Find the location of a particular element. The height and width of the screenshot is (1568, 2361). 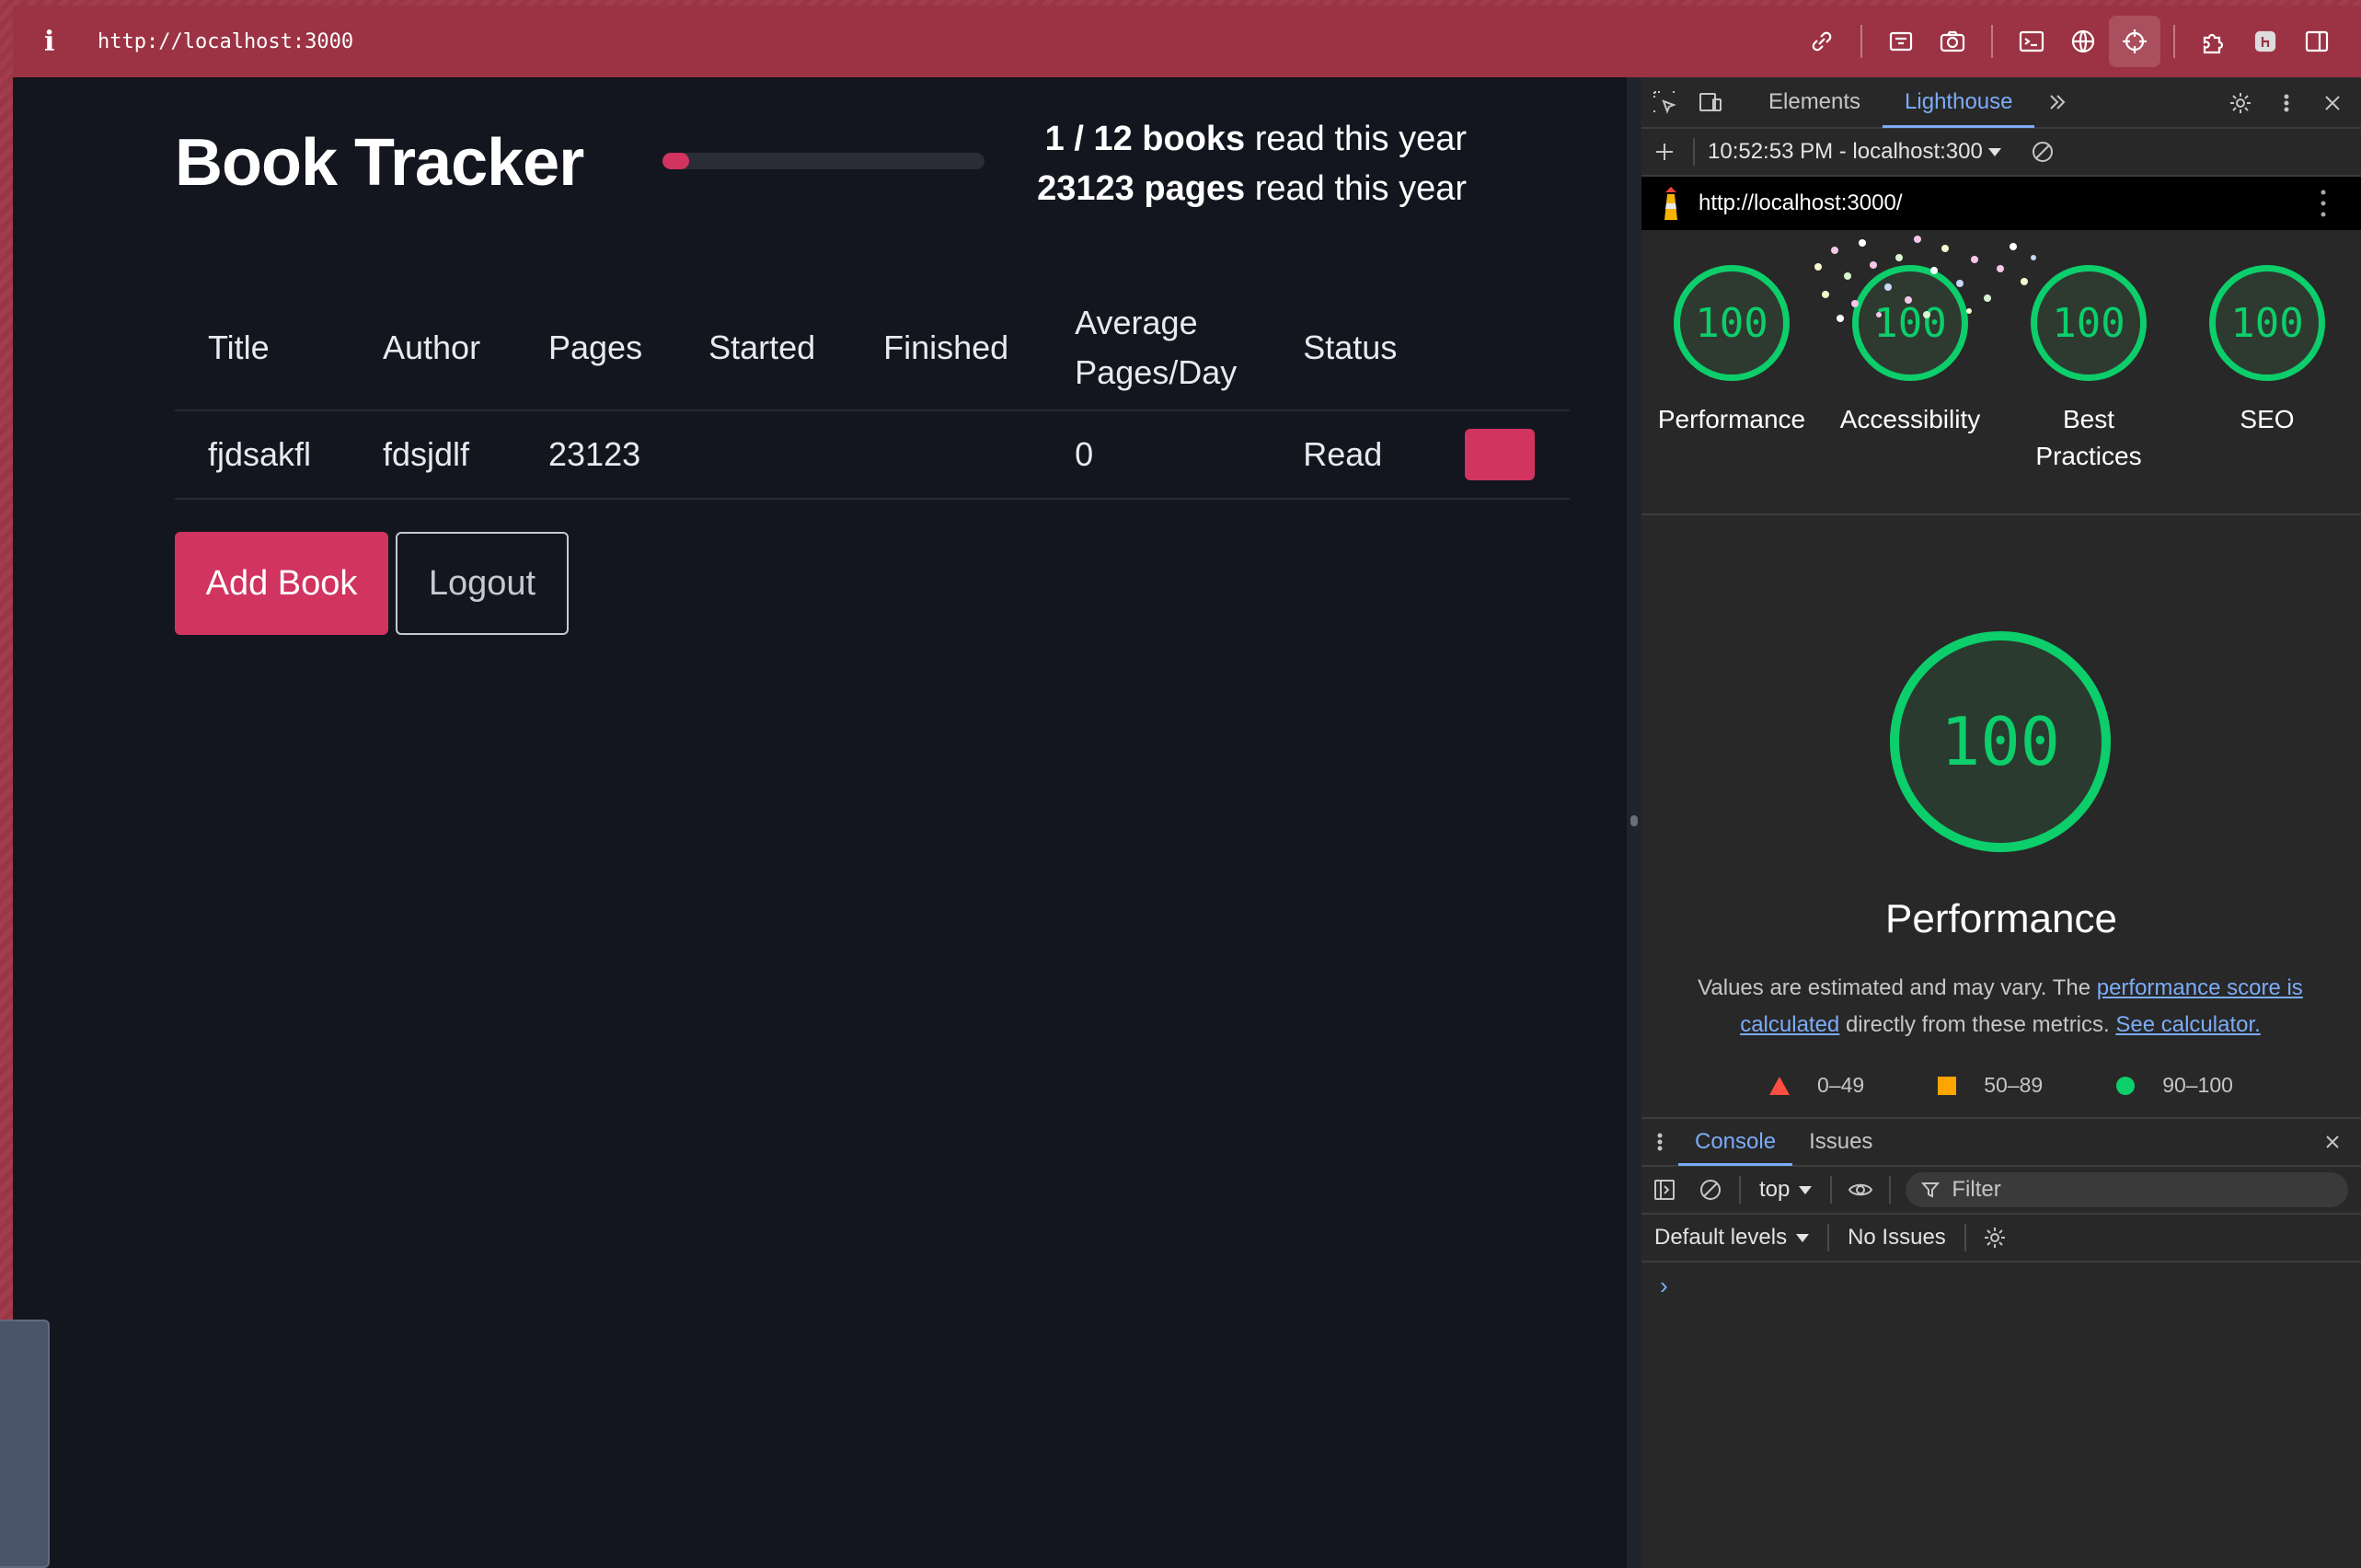

avg-header-line2: Pages/Day is located at coordinates (1156, 371).